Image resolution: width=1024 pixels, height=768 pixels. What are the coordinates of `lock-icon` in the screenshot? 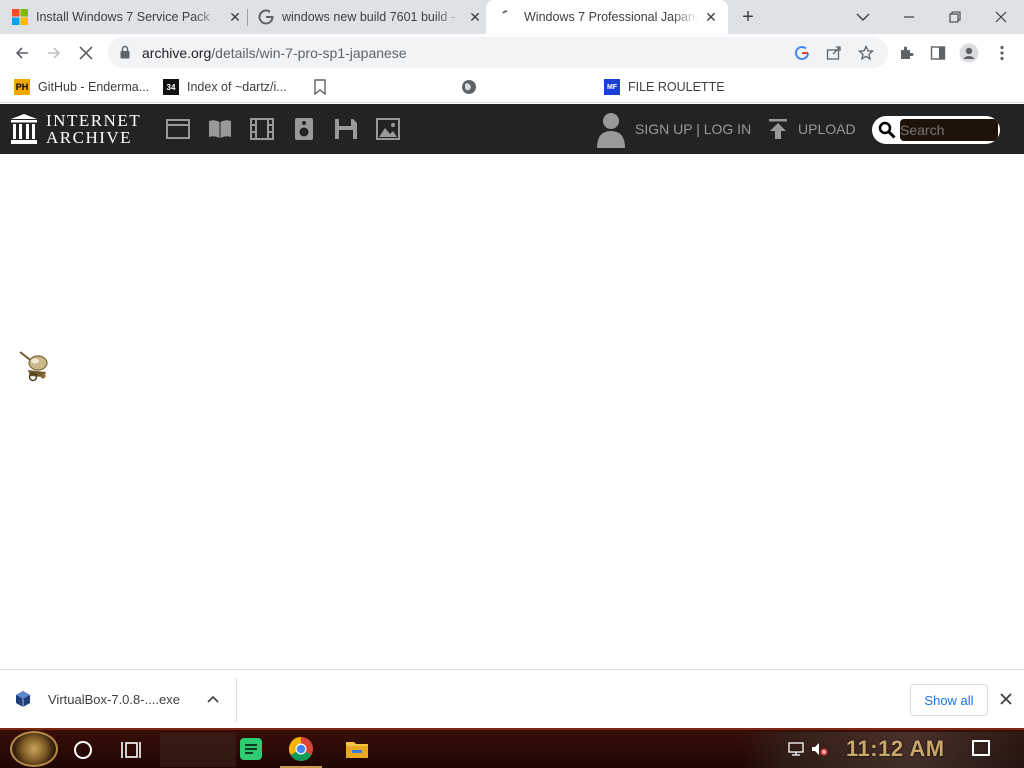 It's located at (125, 52).